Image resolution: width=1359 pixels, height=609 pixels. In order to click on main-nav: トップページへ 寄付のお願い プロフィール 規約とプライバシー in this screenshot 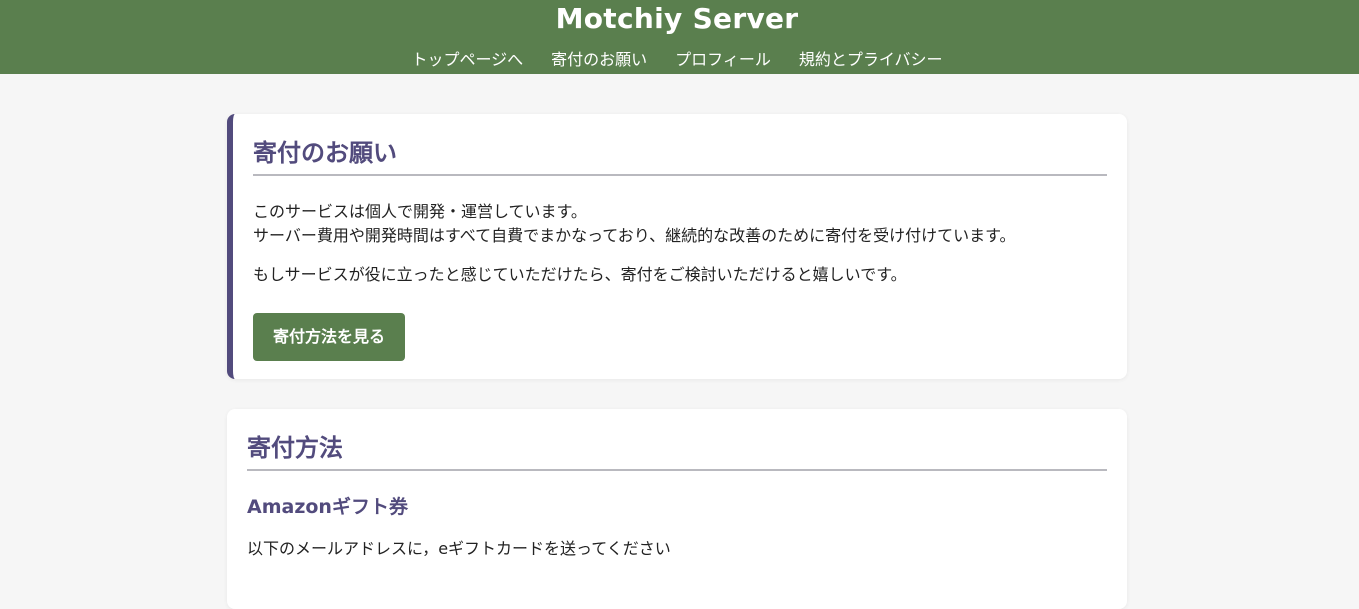, I will do `click(677, 60)`.